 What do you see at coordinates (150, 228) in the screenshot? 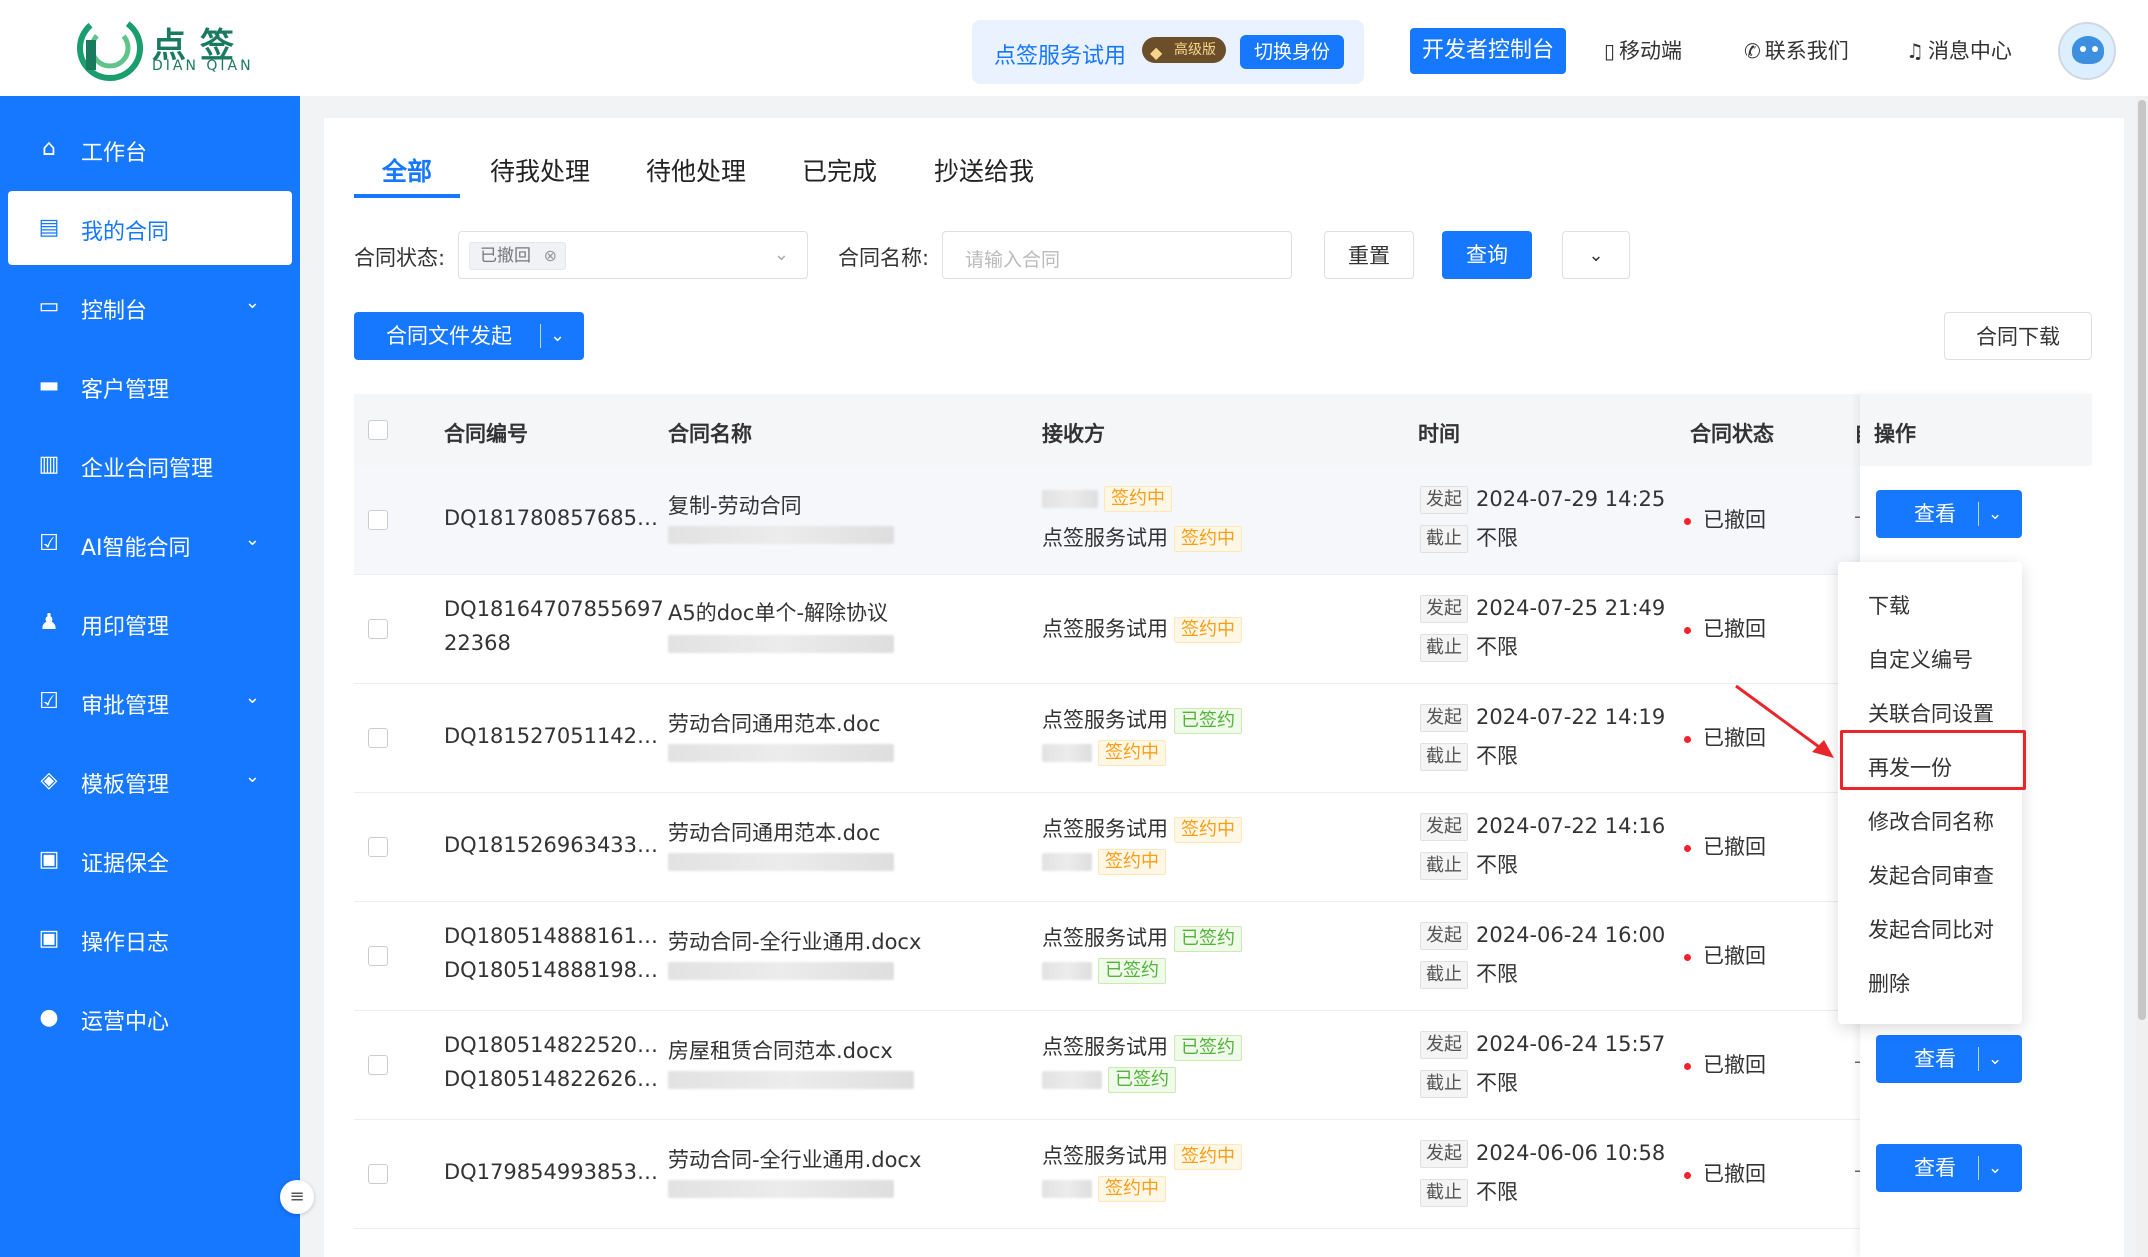
I see `sidebar-item-my-contracts: ▤ 我的合同` at bounding box center [150, 228].